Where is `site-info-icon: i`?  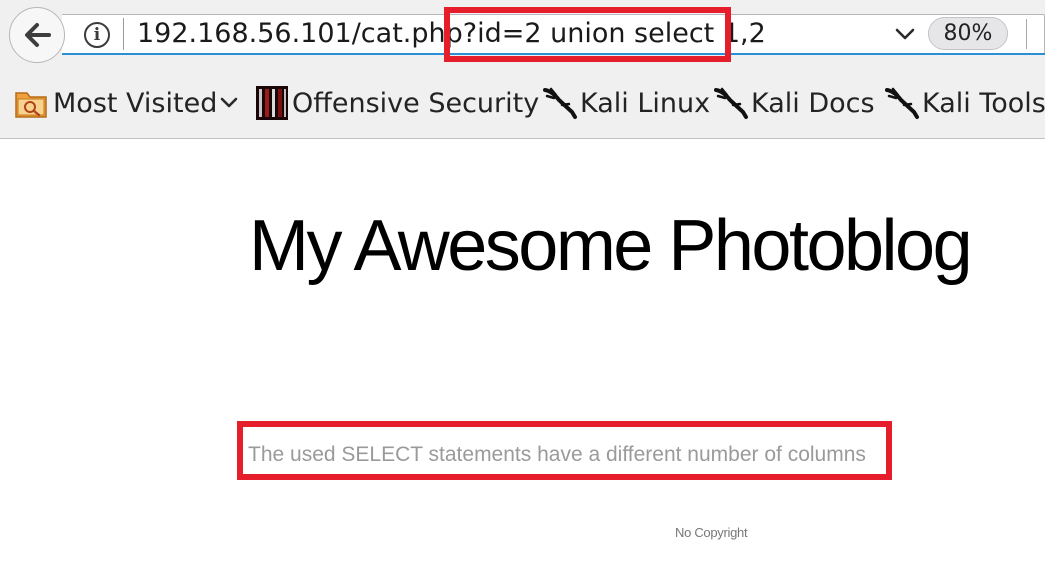
site-info-icon: i is located at coordinates (97, 35).